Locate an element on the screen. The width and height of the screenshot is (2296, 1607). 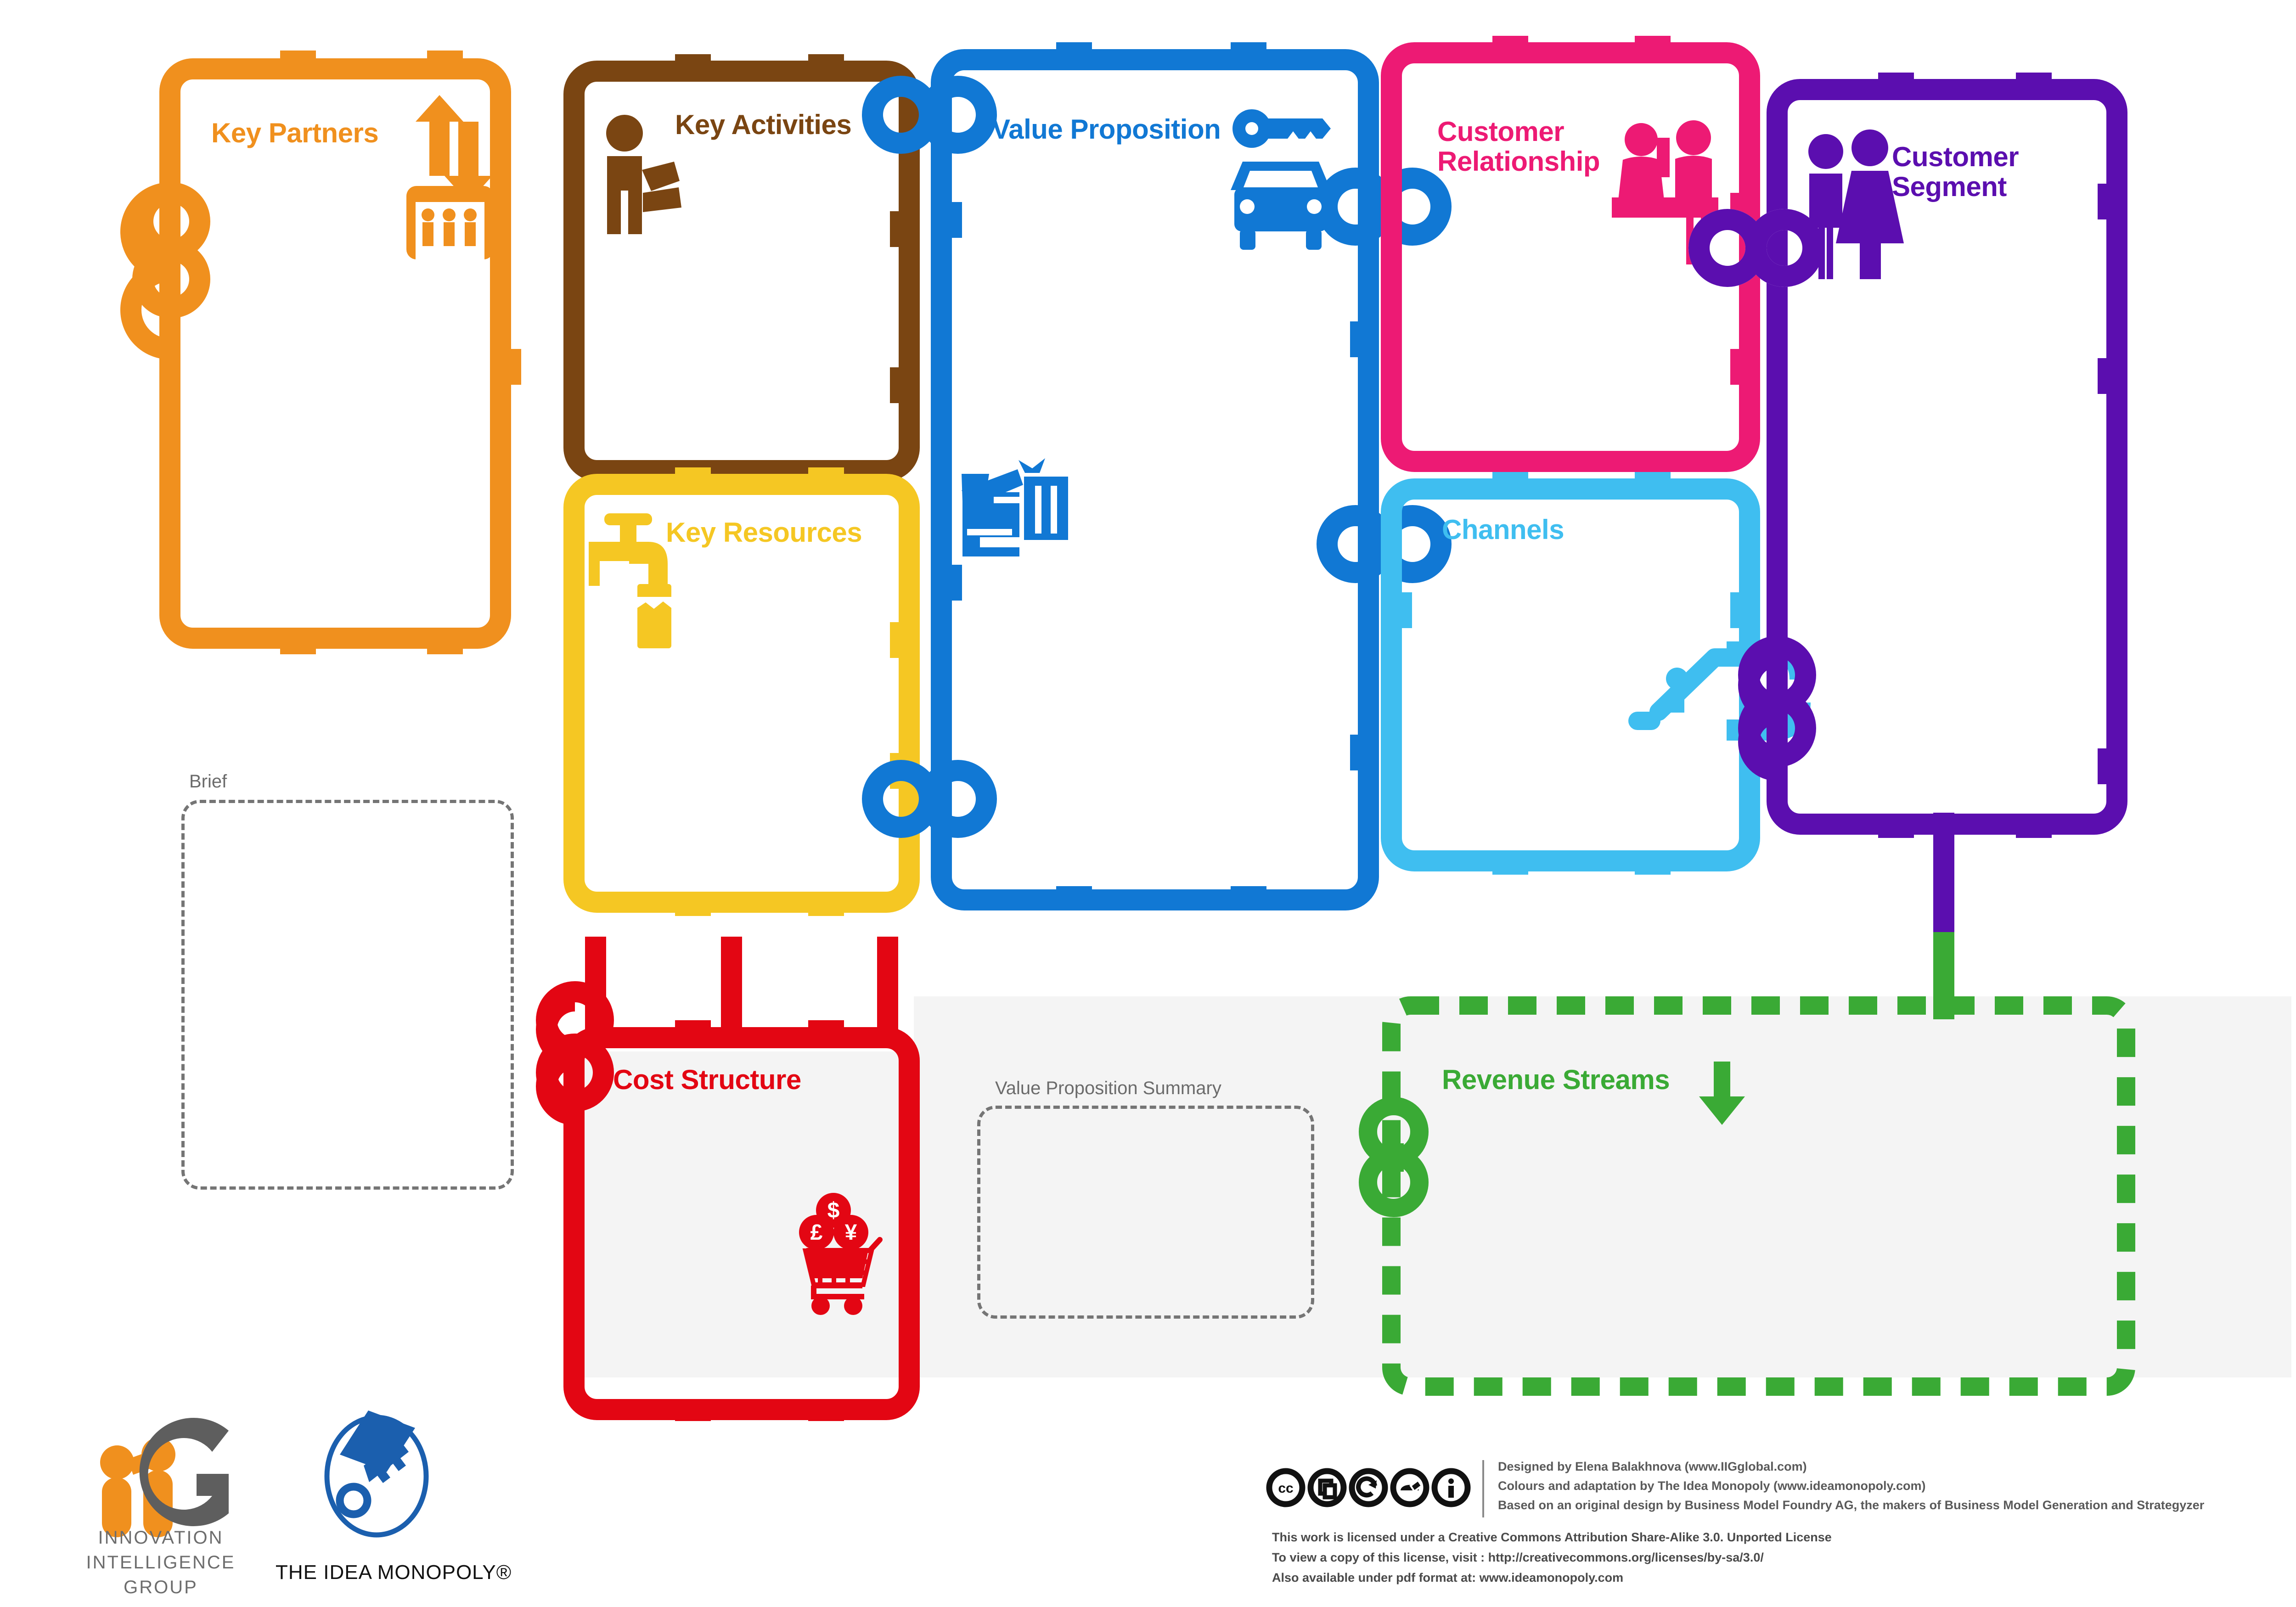
connector-activities-value is located at coordinates (929, 115).